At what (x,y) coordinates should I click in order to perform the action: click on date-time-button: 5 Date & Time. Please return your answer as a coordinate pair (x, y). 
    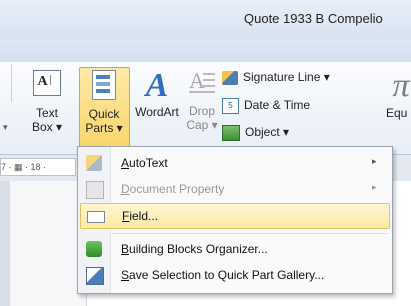
    Looking at the image, I should click on (266, 106).